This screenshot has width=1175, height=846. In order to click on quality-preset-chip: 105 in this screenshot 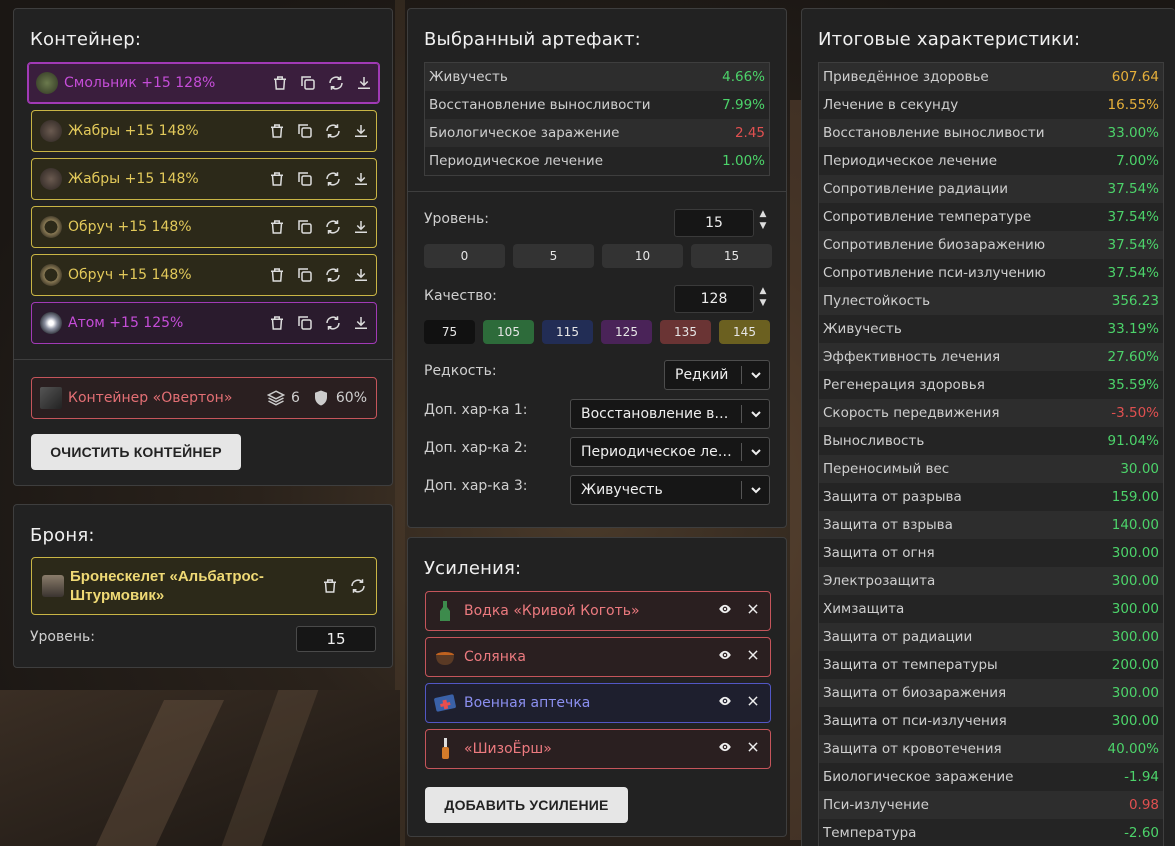, I will do `click(508, 332)`.